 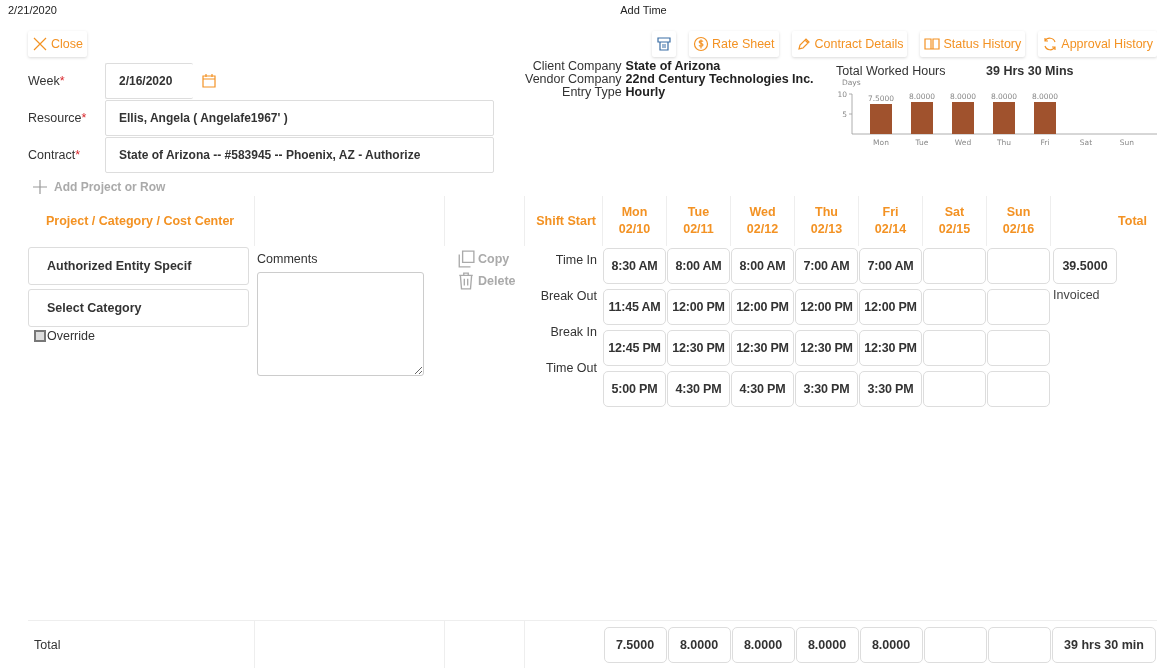 I want to click on input-field: Ellis, Angela ( Angelafe1967' ), so click(x=299, y=117).